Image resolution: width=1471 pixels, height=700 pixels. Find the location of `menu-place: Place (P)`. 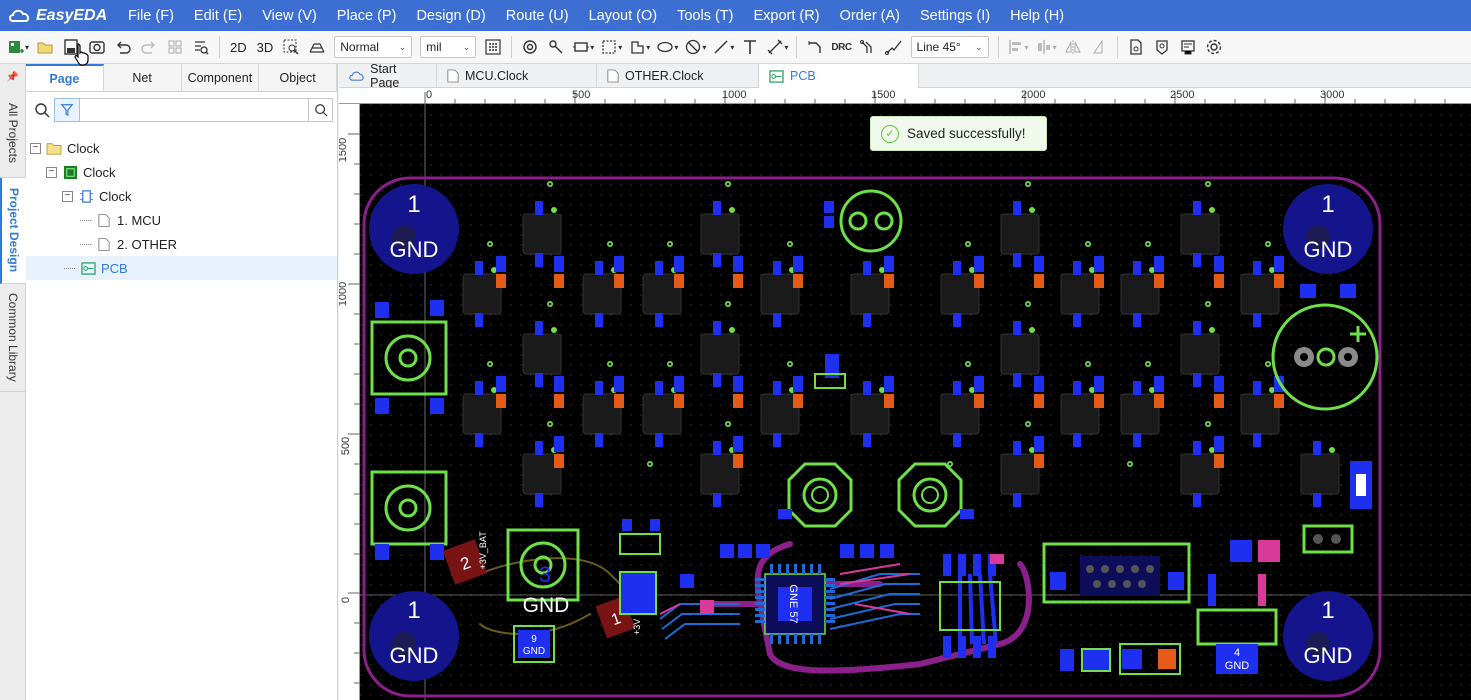

menu-place: Place (P) is located at coordinates (367, 16).